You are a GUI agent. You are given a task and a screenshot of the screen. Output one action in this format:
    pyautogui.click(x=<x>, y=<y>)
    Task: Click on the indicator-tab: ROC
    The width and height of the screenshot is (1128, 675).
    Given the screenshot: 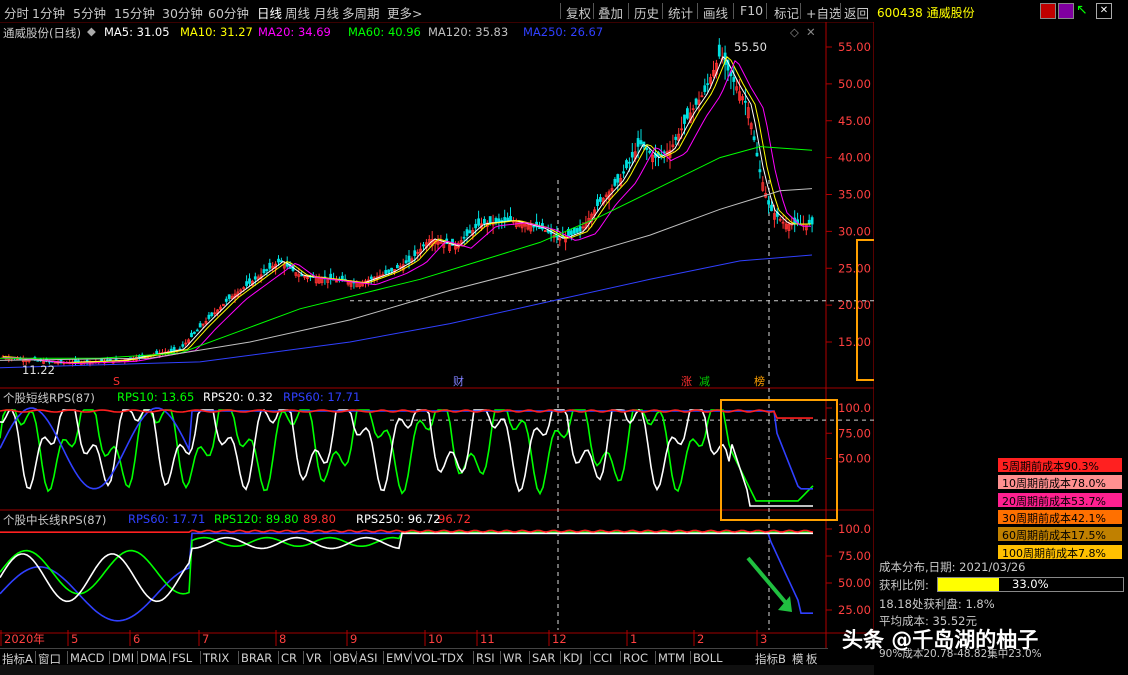 What is the action you would take?
    pyautogui.click(x=635, y=658)
    